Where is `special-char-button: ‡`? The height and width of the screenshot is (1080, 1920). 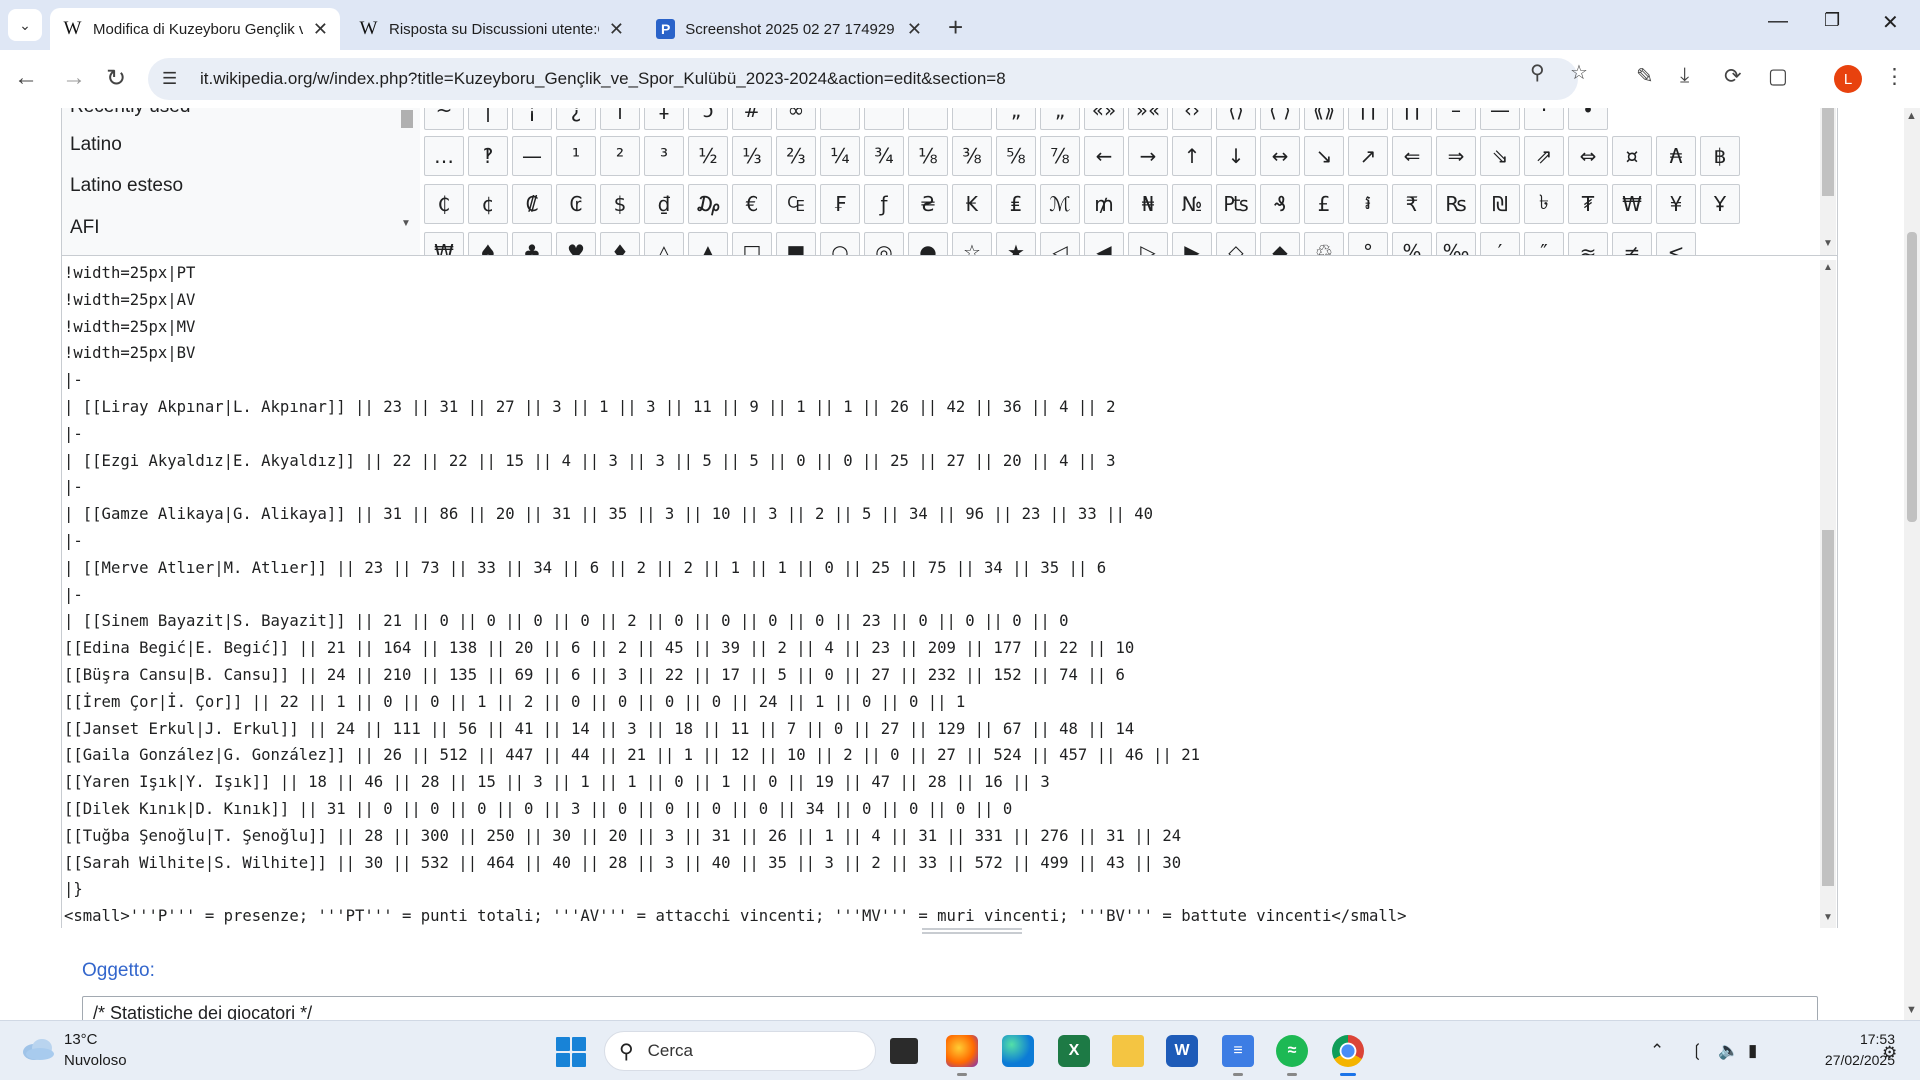 special-char-button: ‡ is located at coordinates (664, 119).